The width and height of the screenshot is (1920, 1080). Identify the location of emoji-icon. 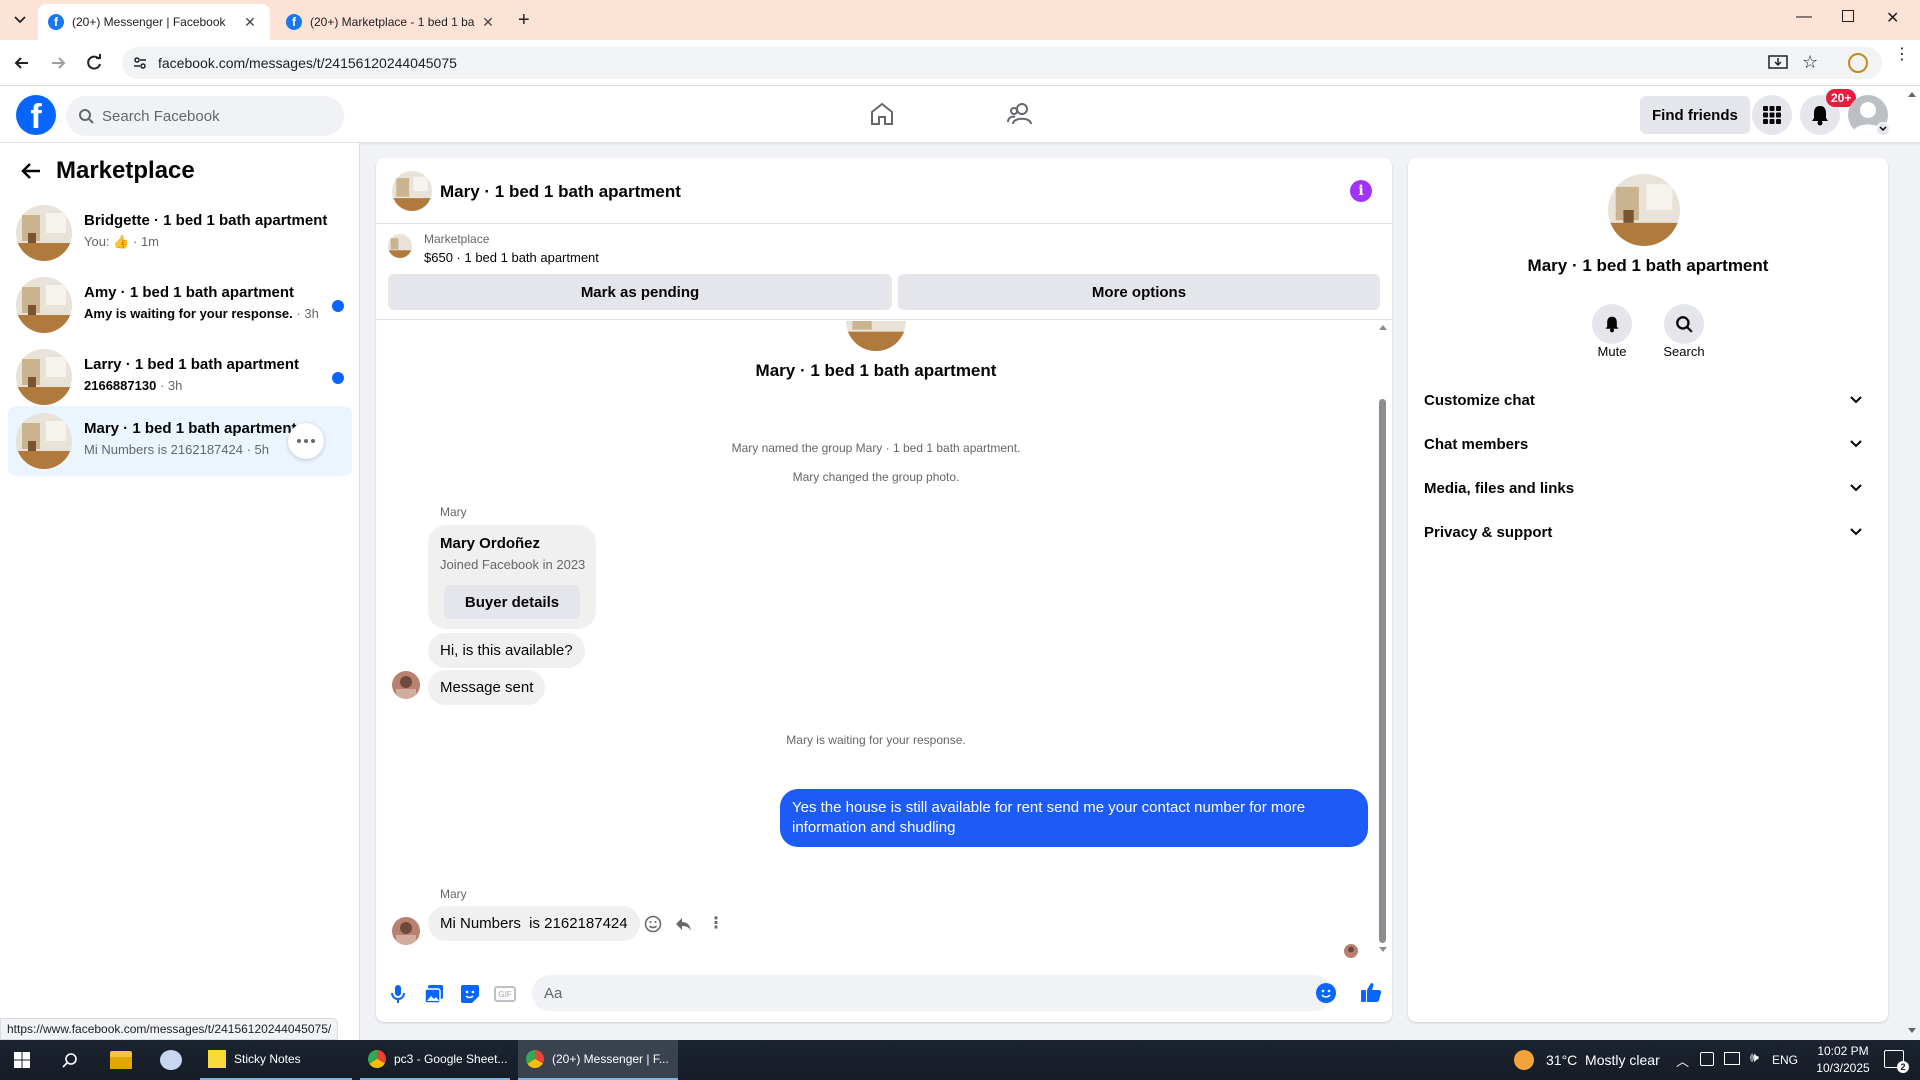
(1326, 993).